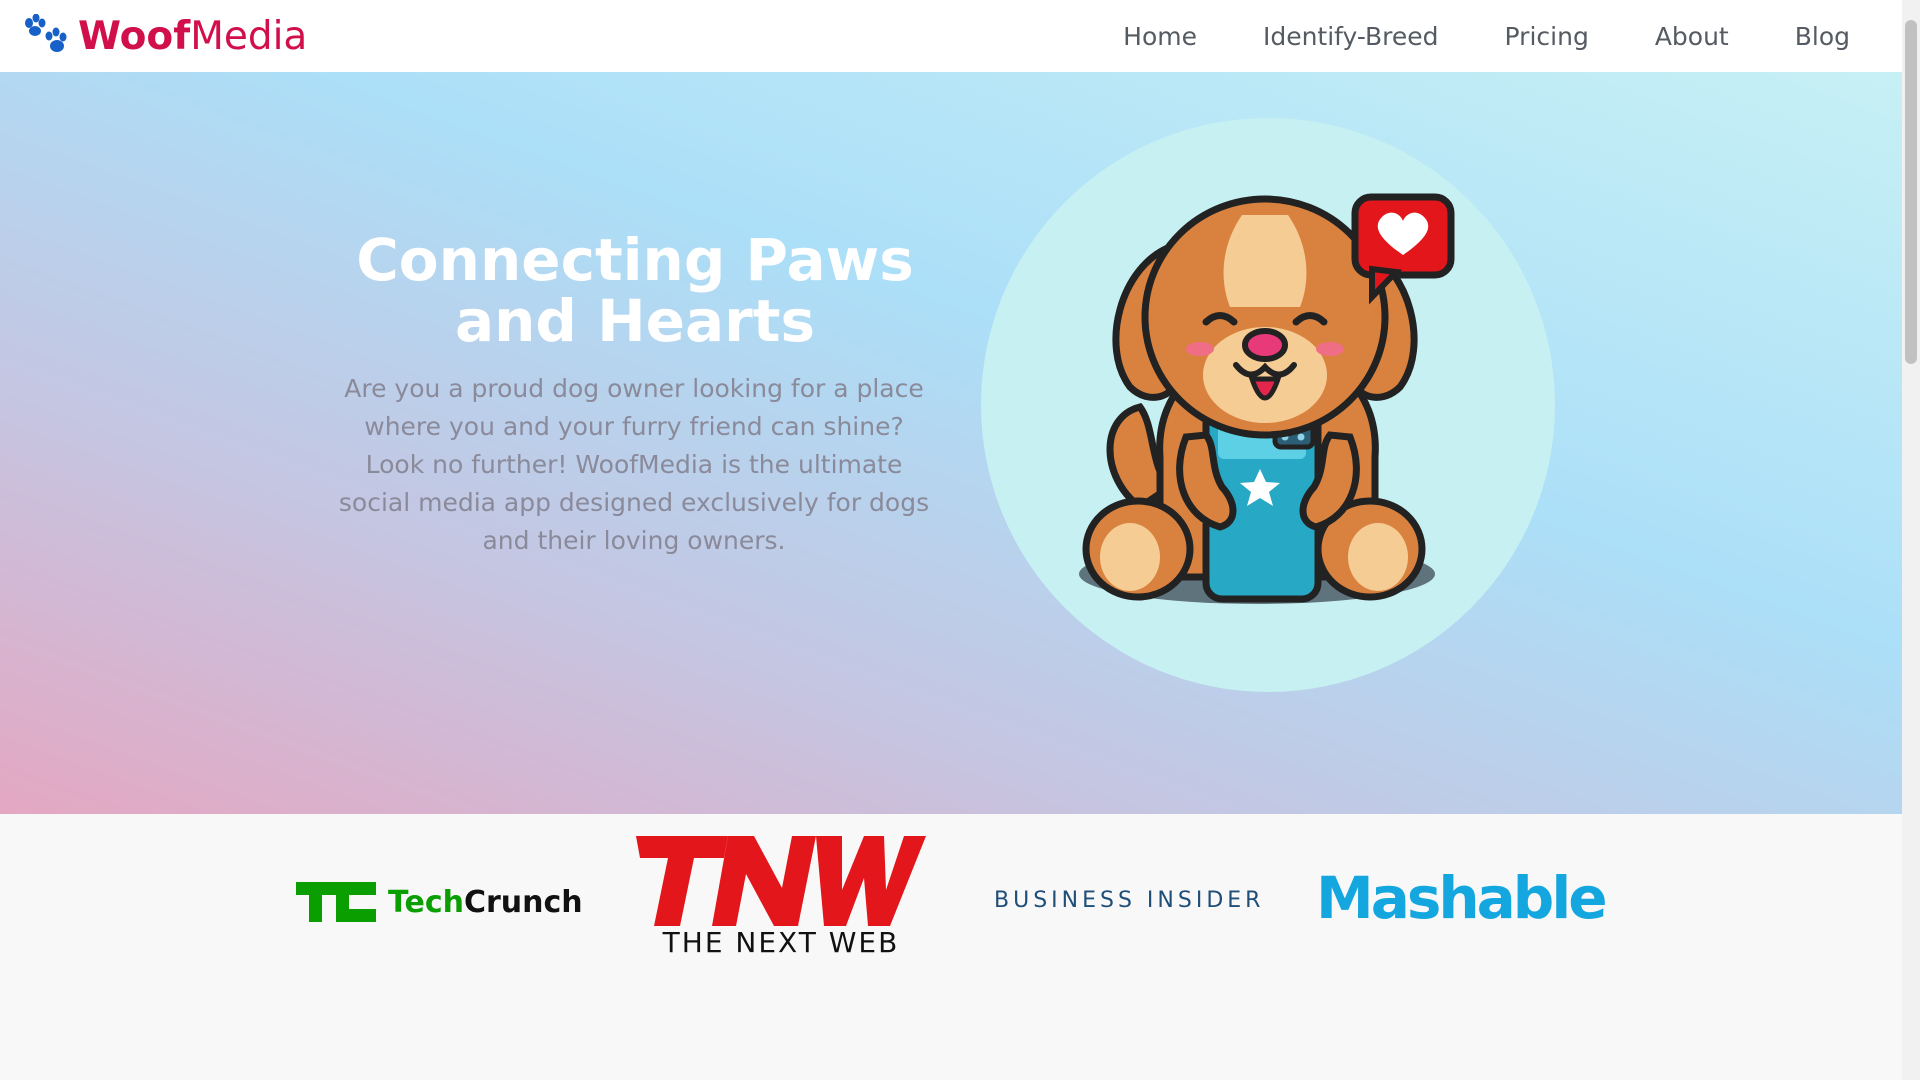 This screenshot has height=1080, width=1920. I want to click on nav-blog: Blog, so click(1822, 36).